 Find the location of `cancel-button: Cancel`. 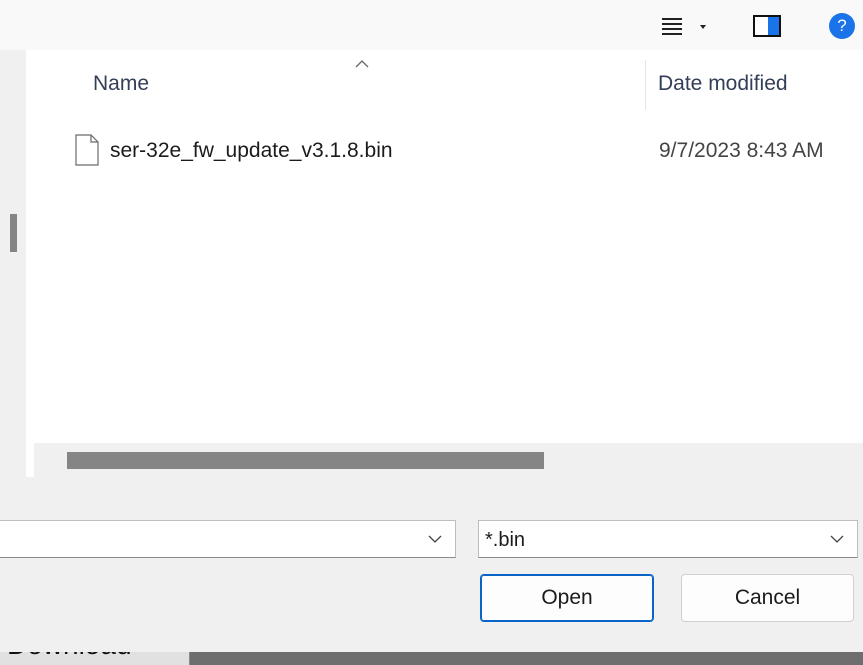

cancel-button: Cancel is located at coordinates (767, 598).